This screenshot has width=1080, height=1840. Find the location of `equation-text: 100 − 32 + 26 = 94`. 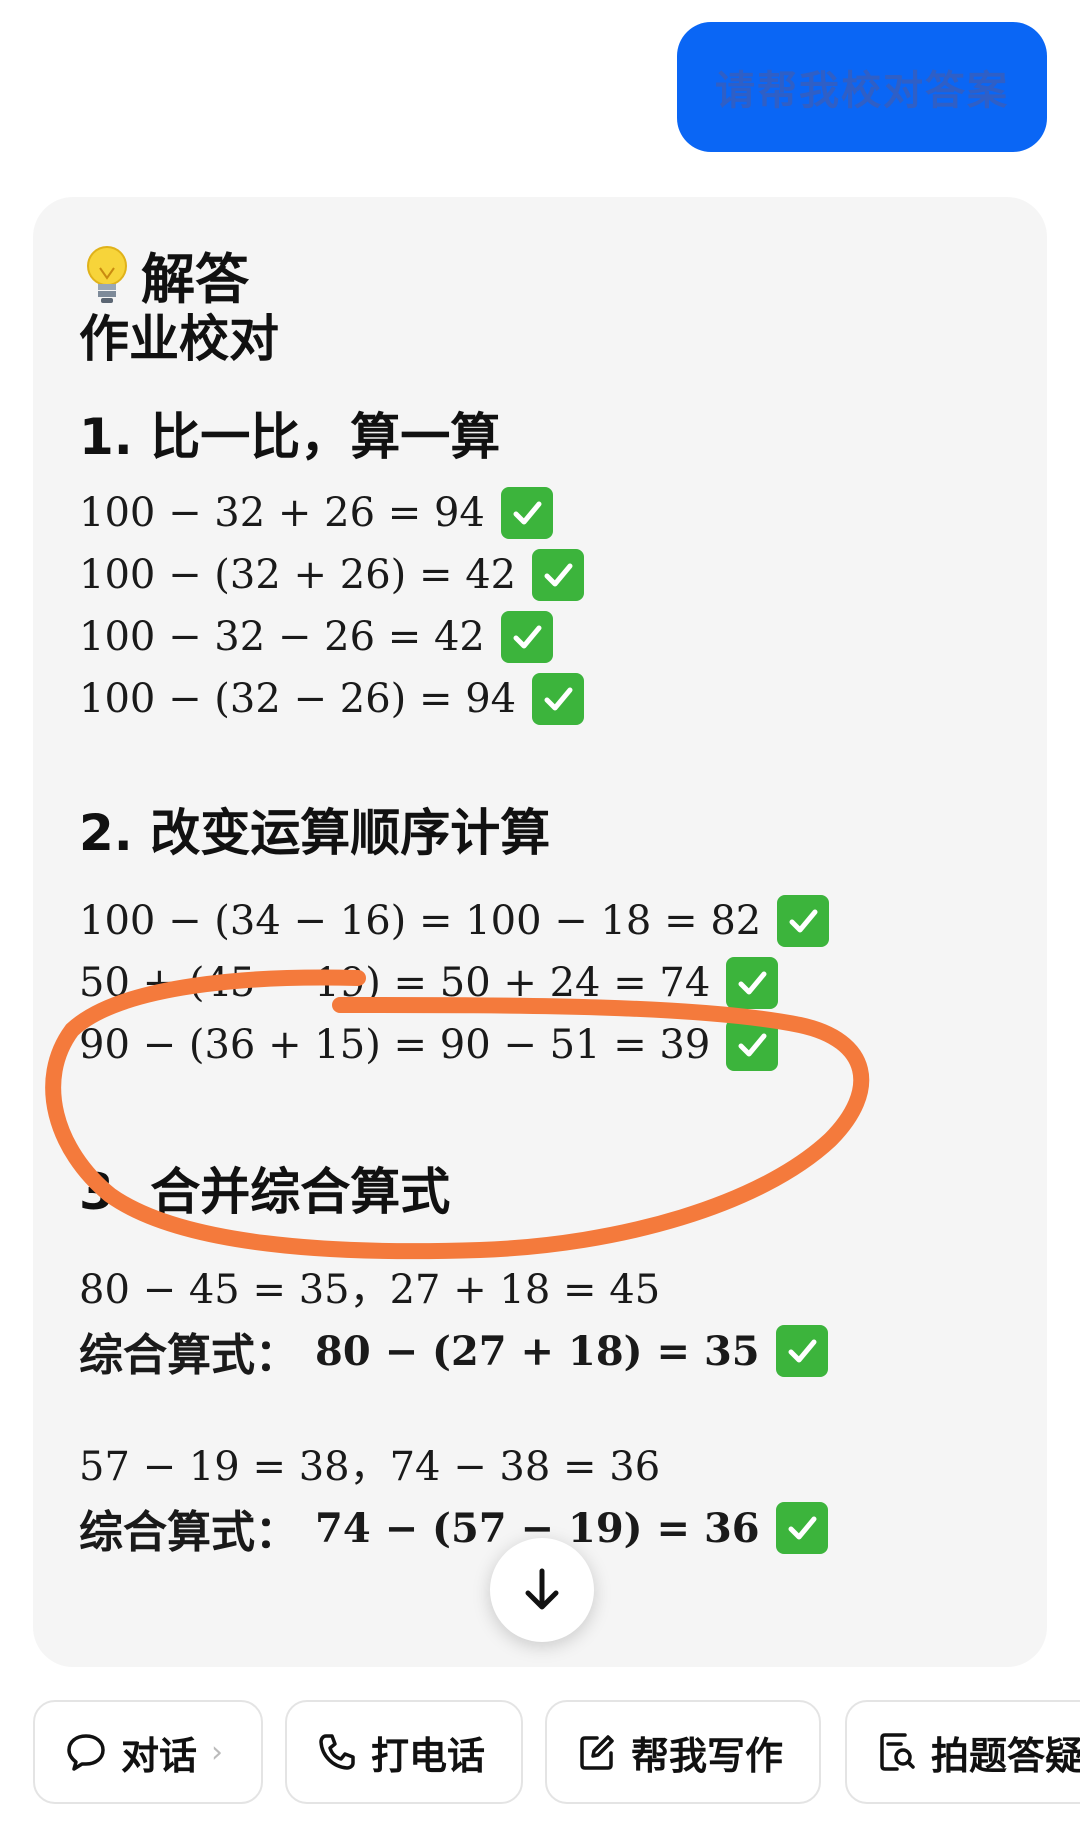

equation-text: 100 − 32 + 26 = 94 is located at coordinates (282, 513).